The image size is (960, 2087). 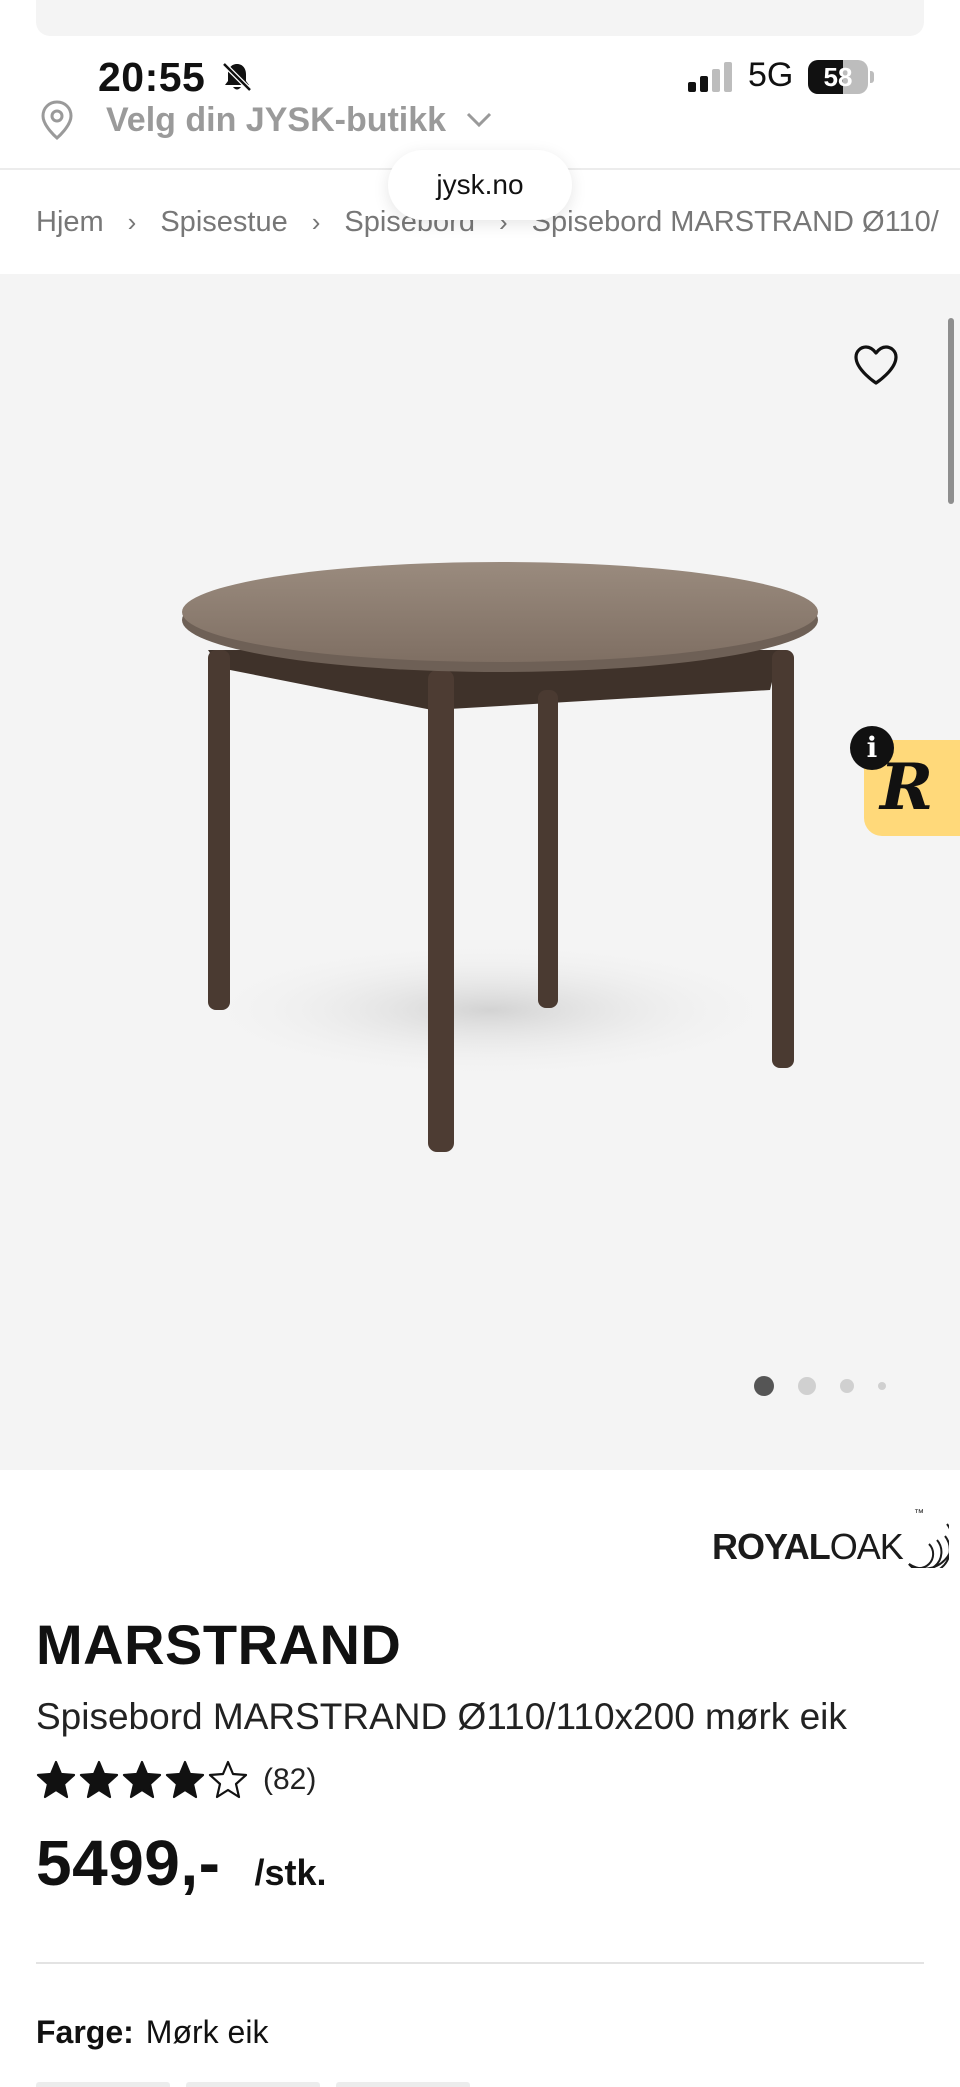 What do you see at coordinates (480, 2084) in the screenshot?
I see `color-swatches` at bounding box center [480, 2084].